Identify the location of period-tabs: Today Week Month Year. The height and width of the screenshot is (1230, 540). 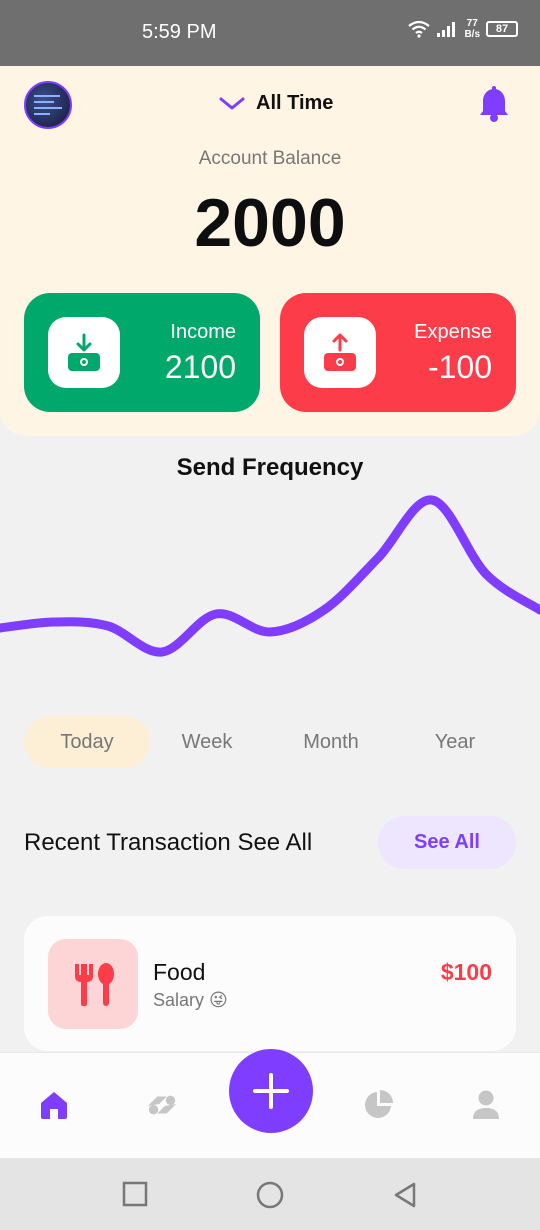
(270, 742).